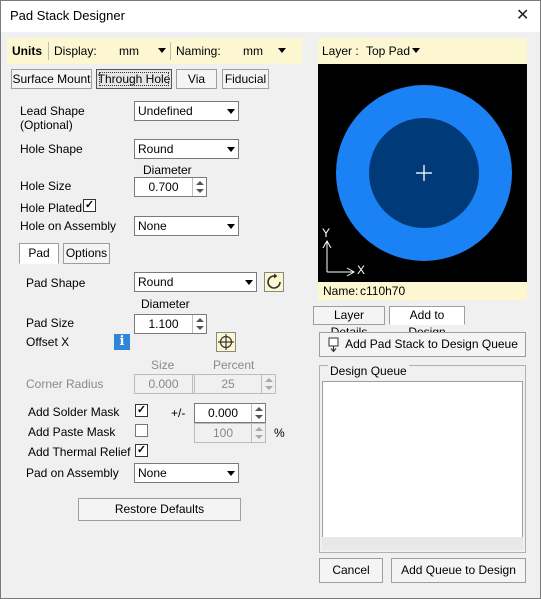 Image resolution: width=541 pixels, height=599 pixels. Describe the element at coordinates (129, 51) in the screenshot. I see `display-units-dropdown: mm` at that location.